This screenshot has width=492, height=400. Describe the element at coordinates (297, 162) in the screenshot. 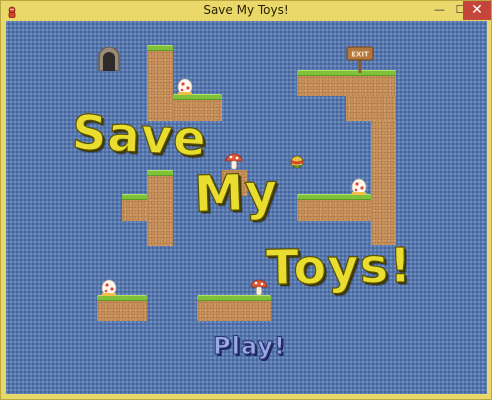

I see `ball-icon` at that location.